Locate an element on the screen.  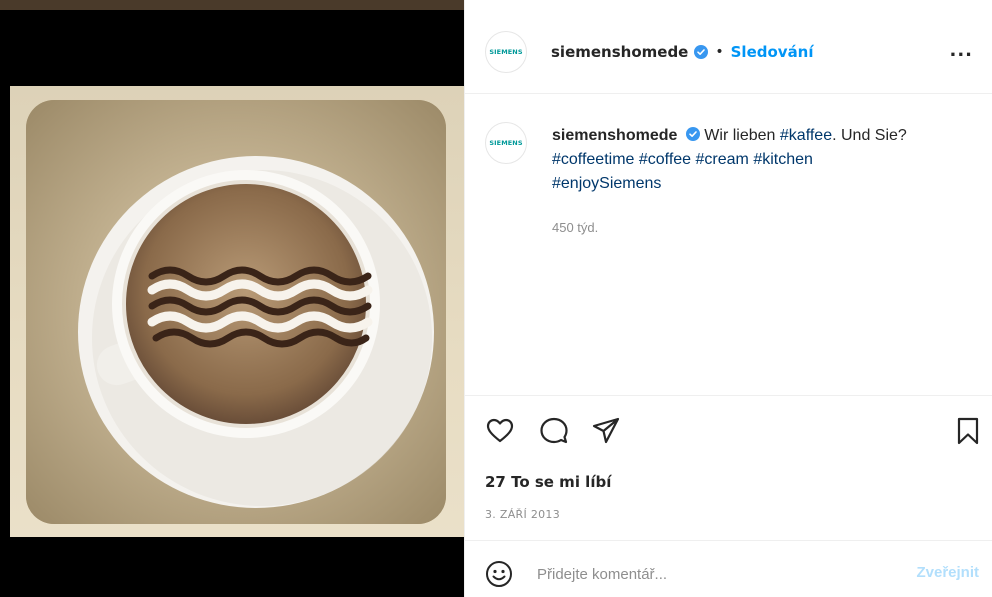
post-comment-button: Zveřejnit is located at coordinates (947, 572).